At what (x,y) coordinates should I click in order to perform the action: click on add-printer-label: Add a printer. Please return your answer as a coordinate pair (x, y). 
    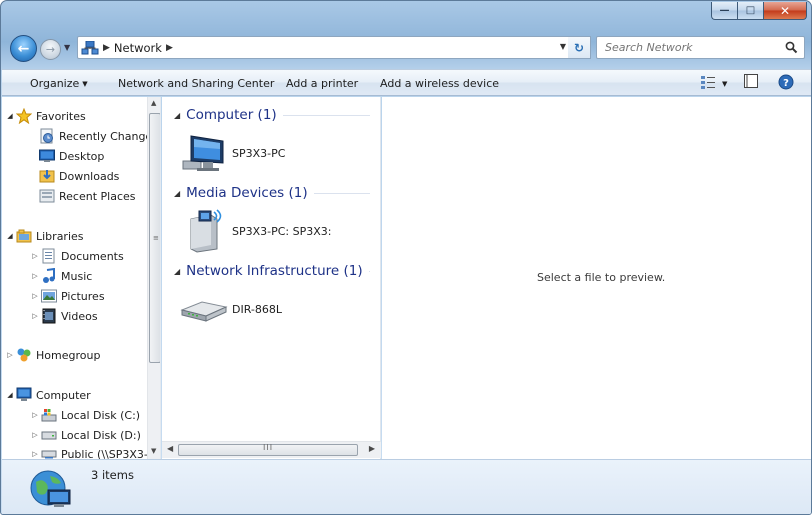
    Looking at the image, I should click on (322, 83).